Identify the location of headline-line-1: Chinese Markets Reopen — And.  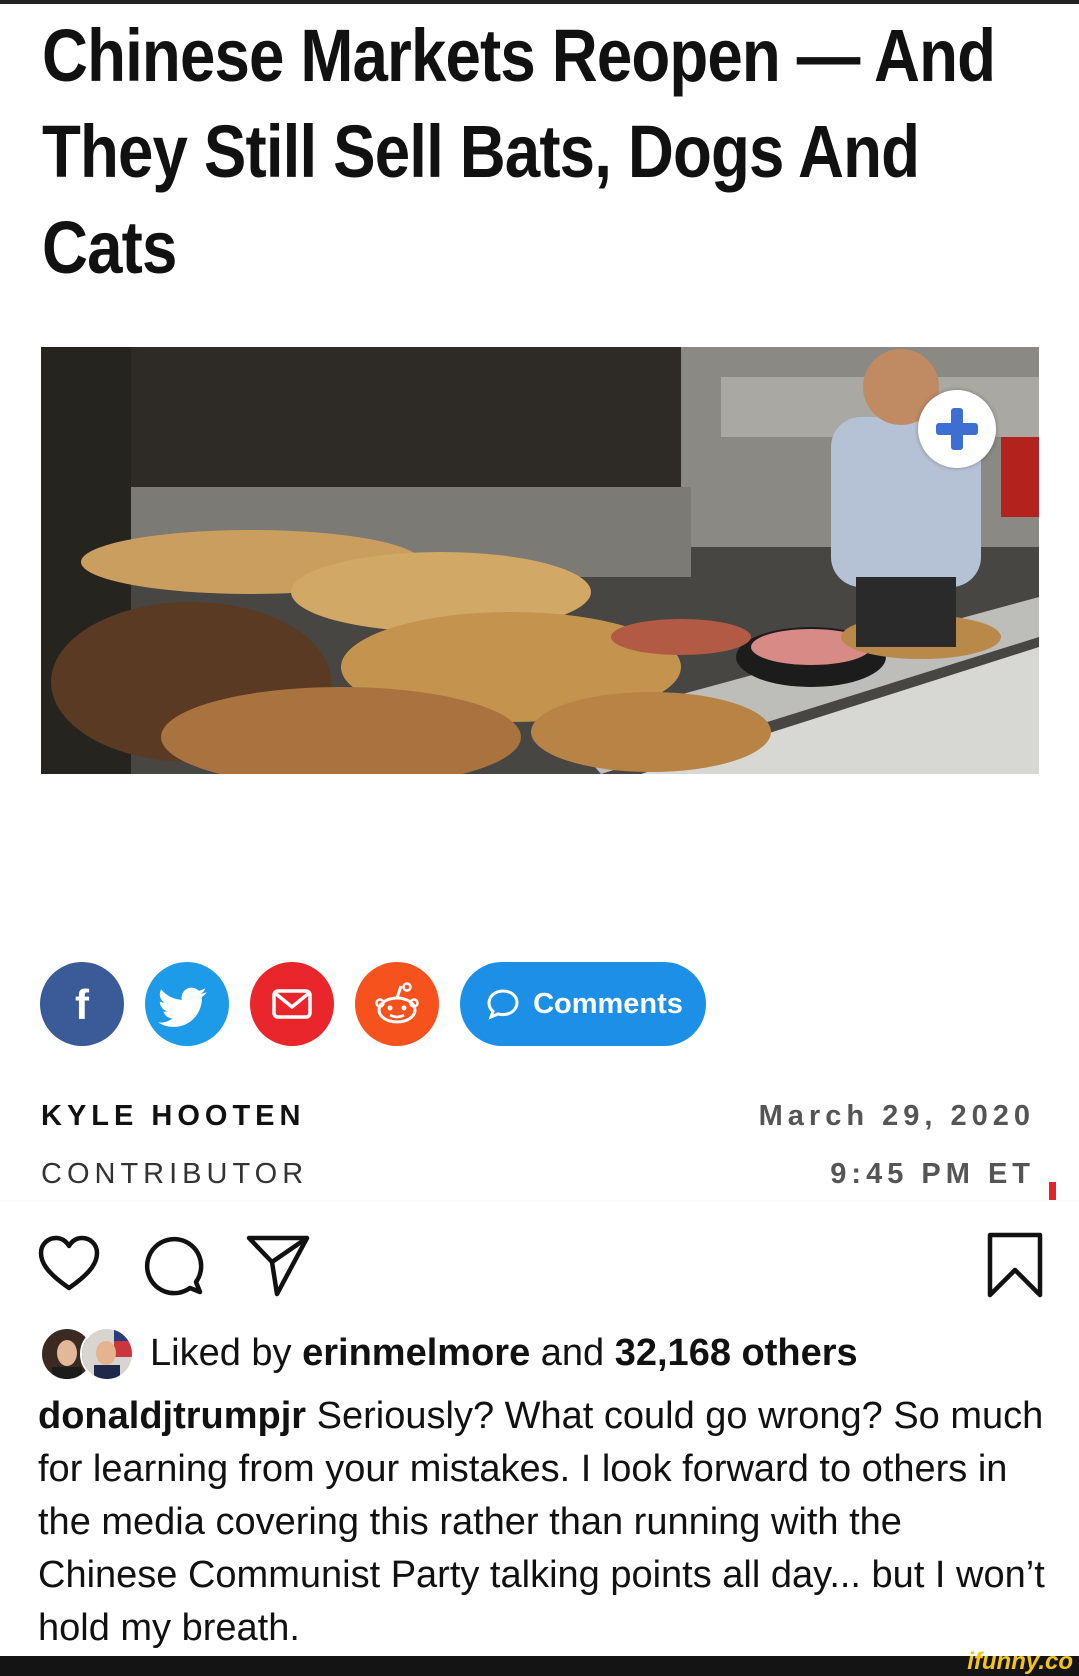
(519, 55).